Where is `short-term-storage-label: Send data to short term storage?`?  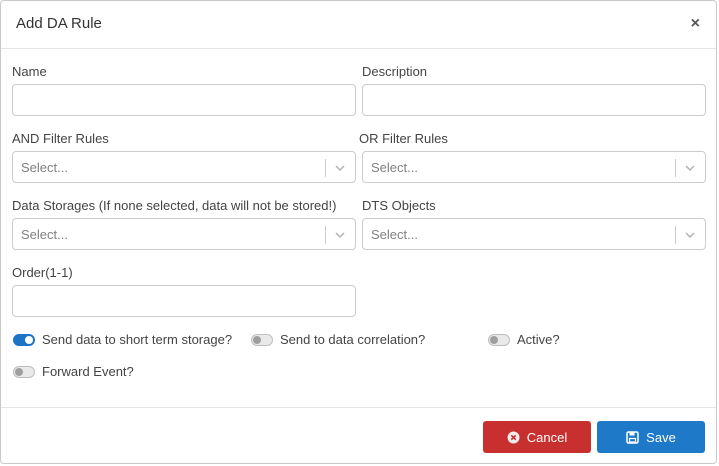
short-term-storage-label: Send data to short term storage? is located at coordinates (137, 339).